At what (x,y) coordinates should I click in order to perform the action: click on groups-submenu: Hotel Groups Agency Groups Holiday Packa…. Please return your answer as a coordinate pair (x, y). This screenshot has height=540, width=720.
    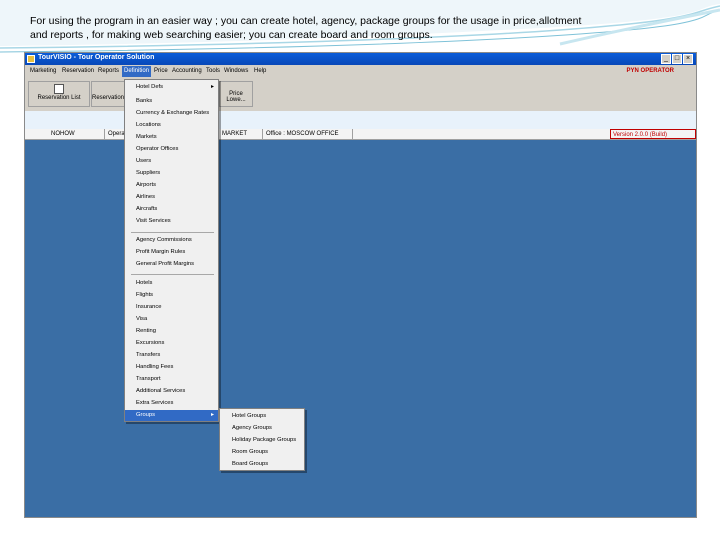
    Looking at the image, I should click on (262, 439).